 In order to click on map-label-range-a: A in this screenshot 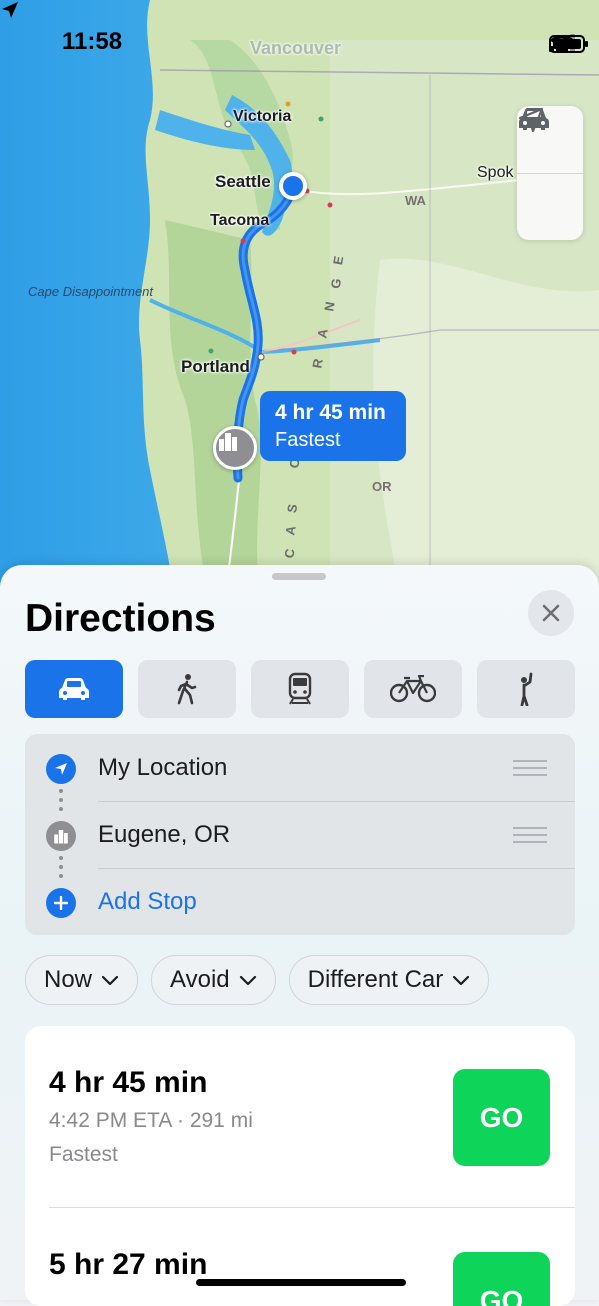, I will do `click(323, 332)`.